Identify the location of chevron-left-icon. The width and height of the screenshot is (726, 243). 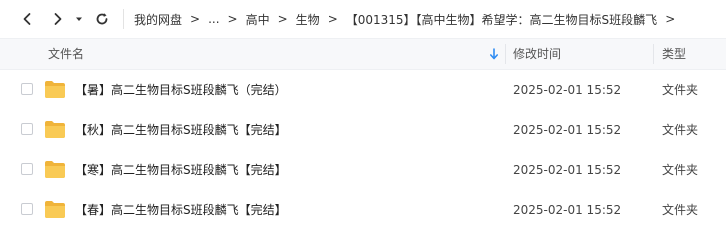
(27, 19).